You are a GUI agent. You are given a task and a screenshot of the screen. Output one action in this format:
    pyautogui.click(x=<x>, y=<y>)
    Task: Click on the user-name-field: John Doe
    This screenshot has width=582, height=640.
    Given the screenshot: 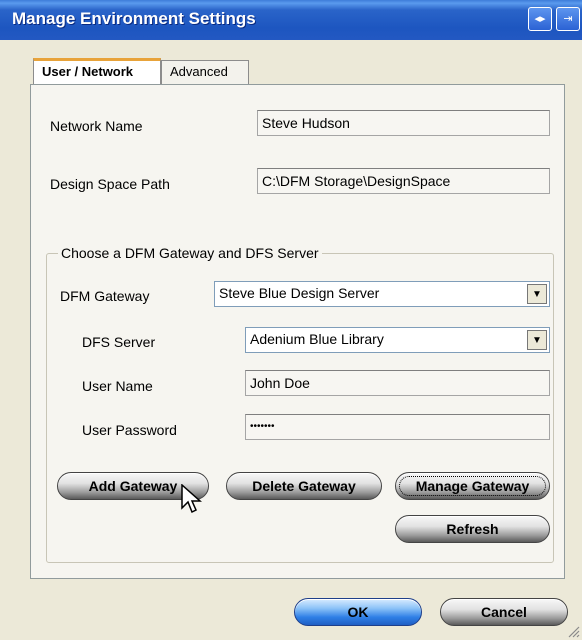 What is the action you would take?
    pyautogui.click(x=397, y=383)
    